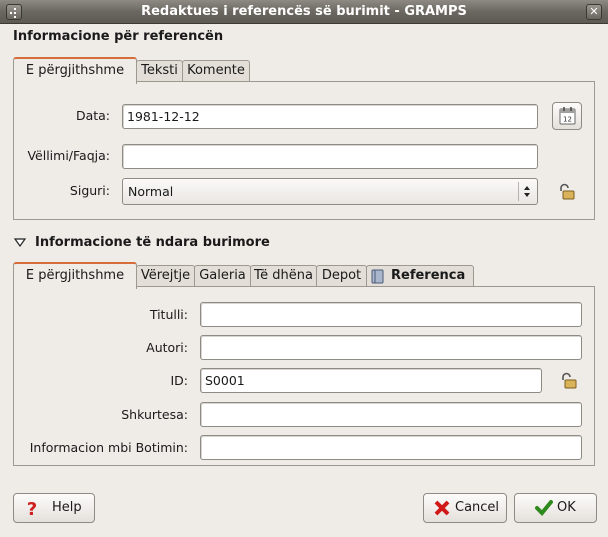 Image resolution: width=608 pixels, height=537 pixels. What do you see at coordinates (341, 276) in the screenshot?
I see `tab-source-repositories: Depot` at bounding box center [341, 276].